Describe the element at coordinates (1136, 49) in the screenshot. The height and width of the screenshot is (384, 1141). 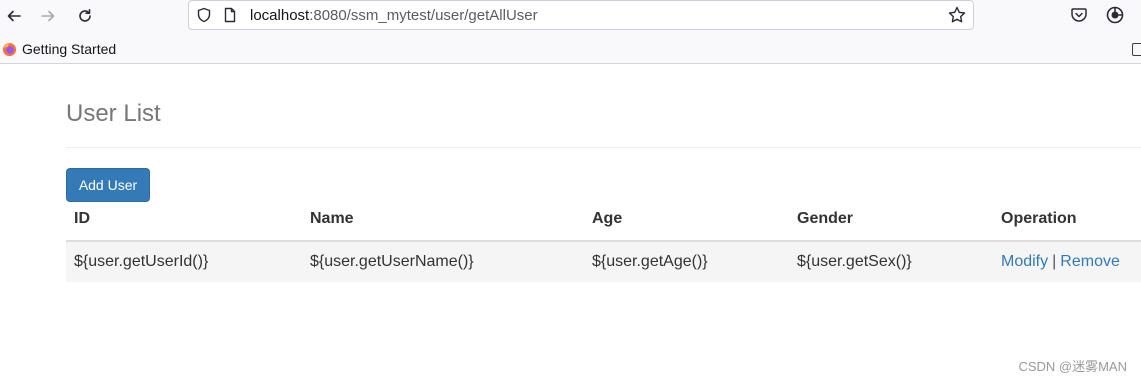
I see `bookmark-overflow-icon` at that location.